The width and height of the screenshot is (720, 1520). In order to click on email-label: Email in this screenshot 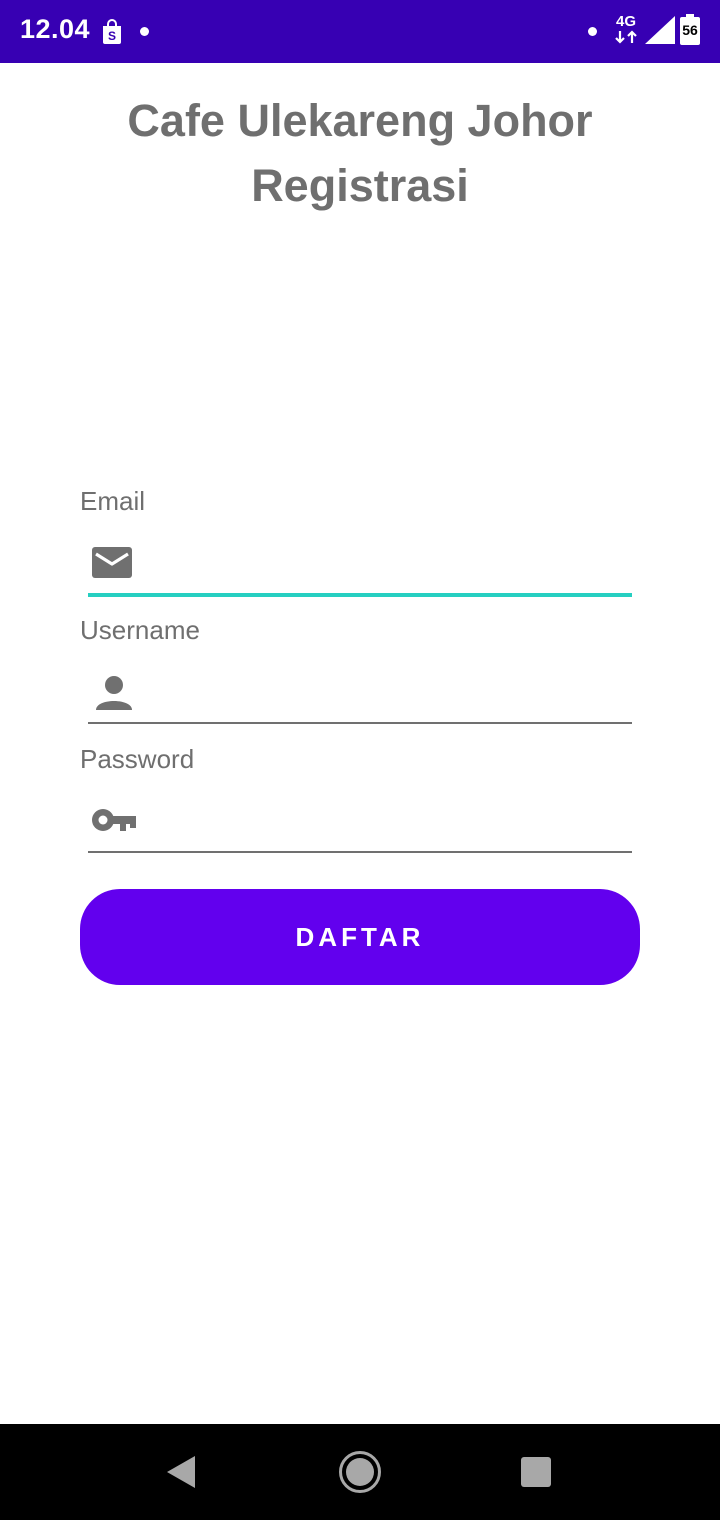, I will do `click(113, 501)`.